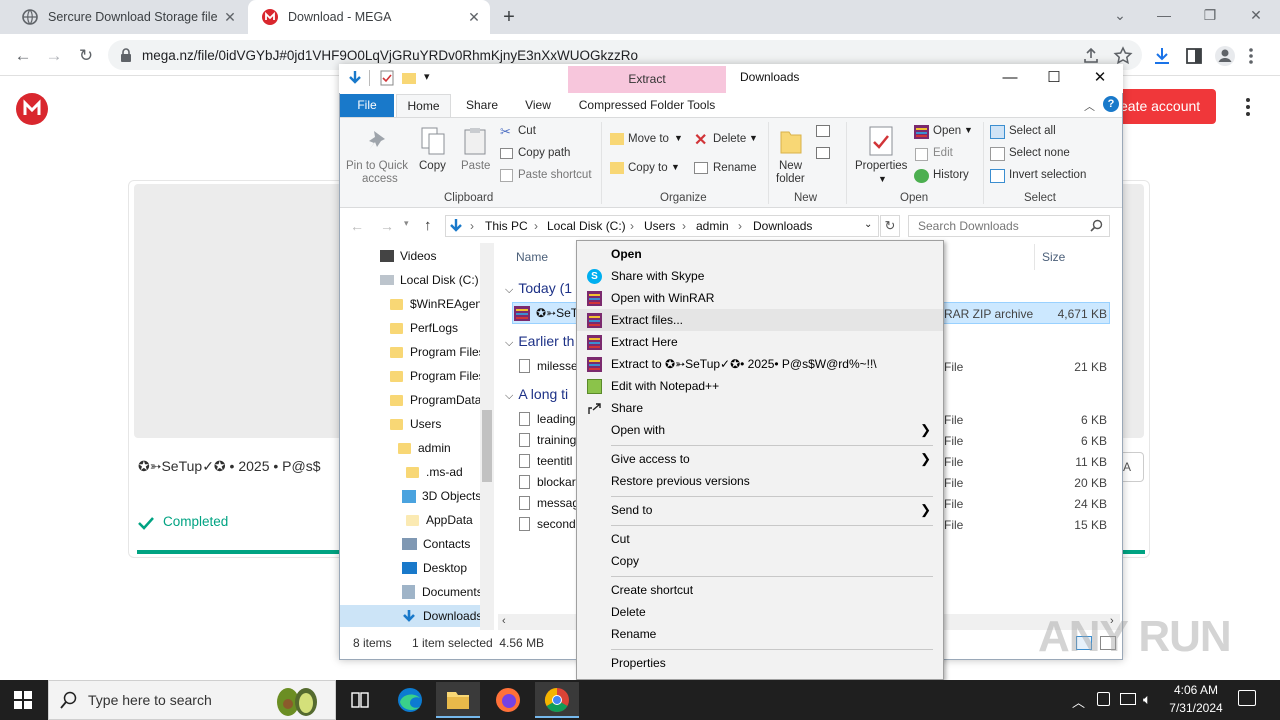  I want to click on up-arrow-icon: ↑, so click(428, 225).